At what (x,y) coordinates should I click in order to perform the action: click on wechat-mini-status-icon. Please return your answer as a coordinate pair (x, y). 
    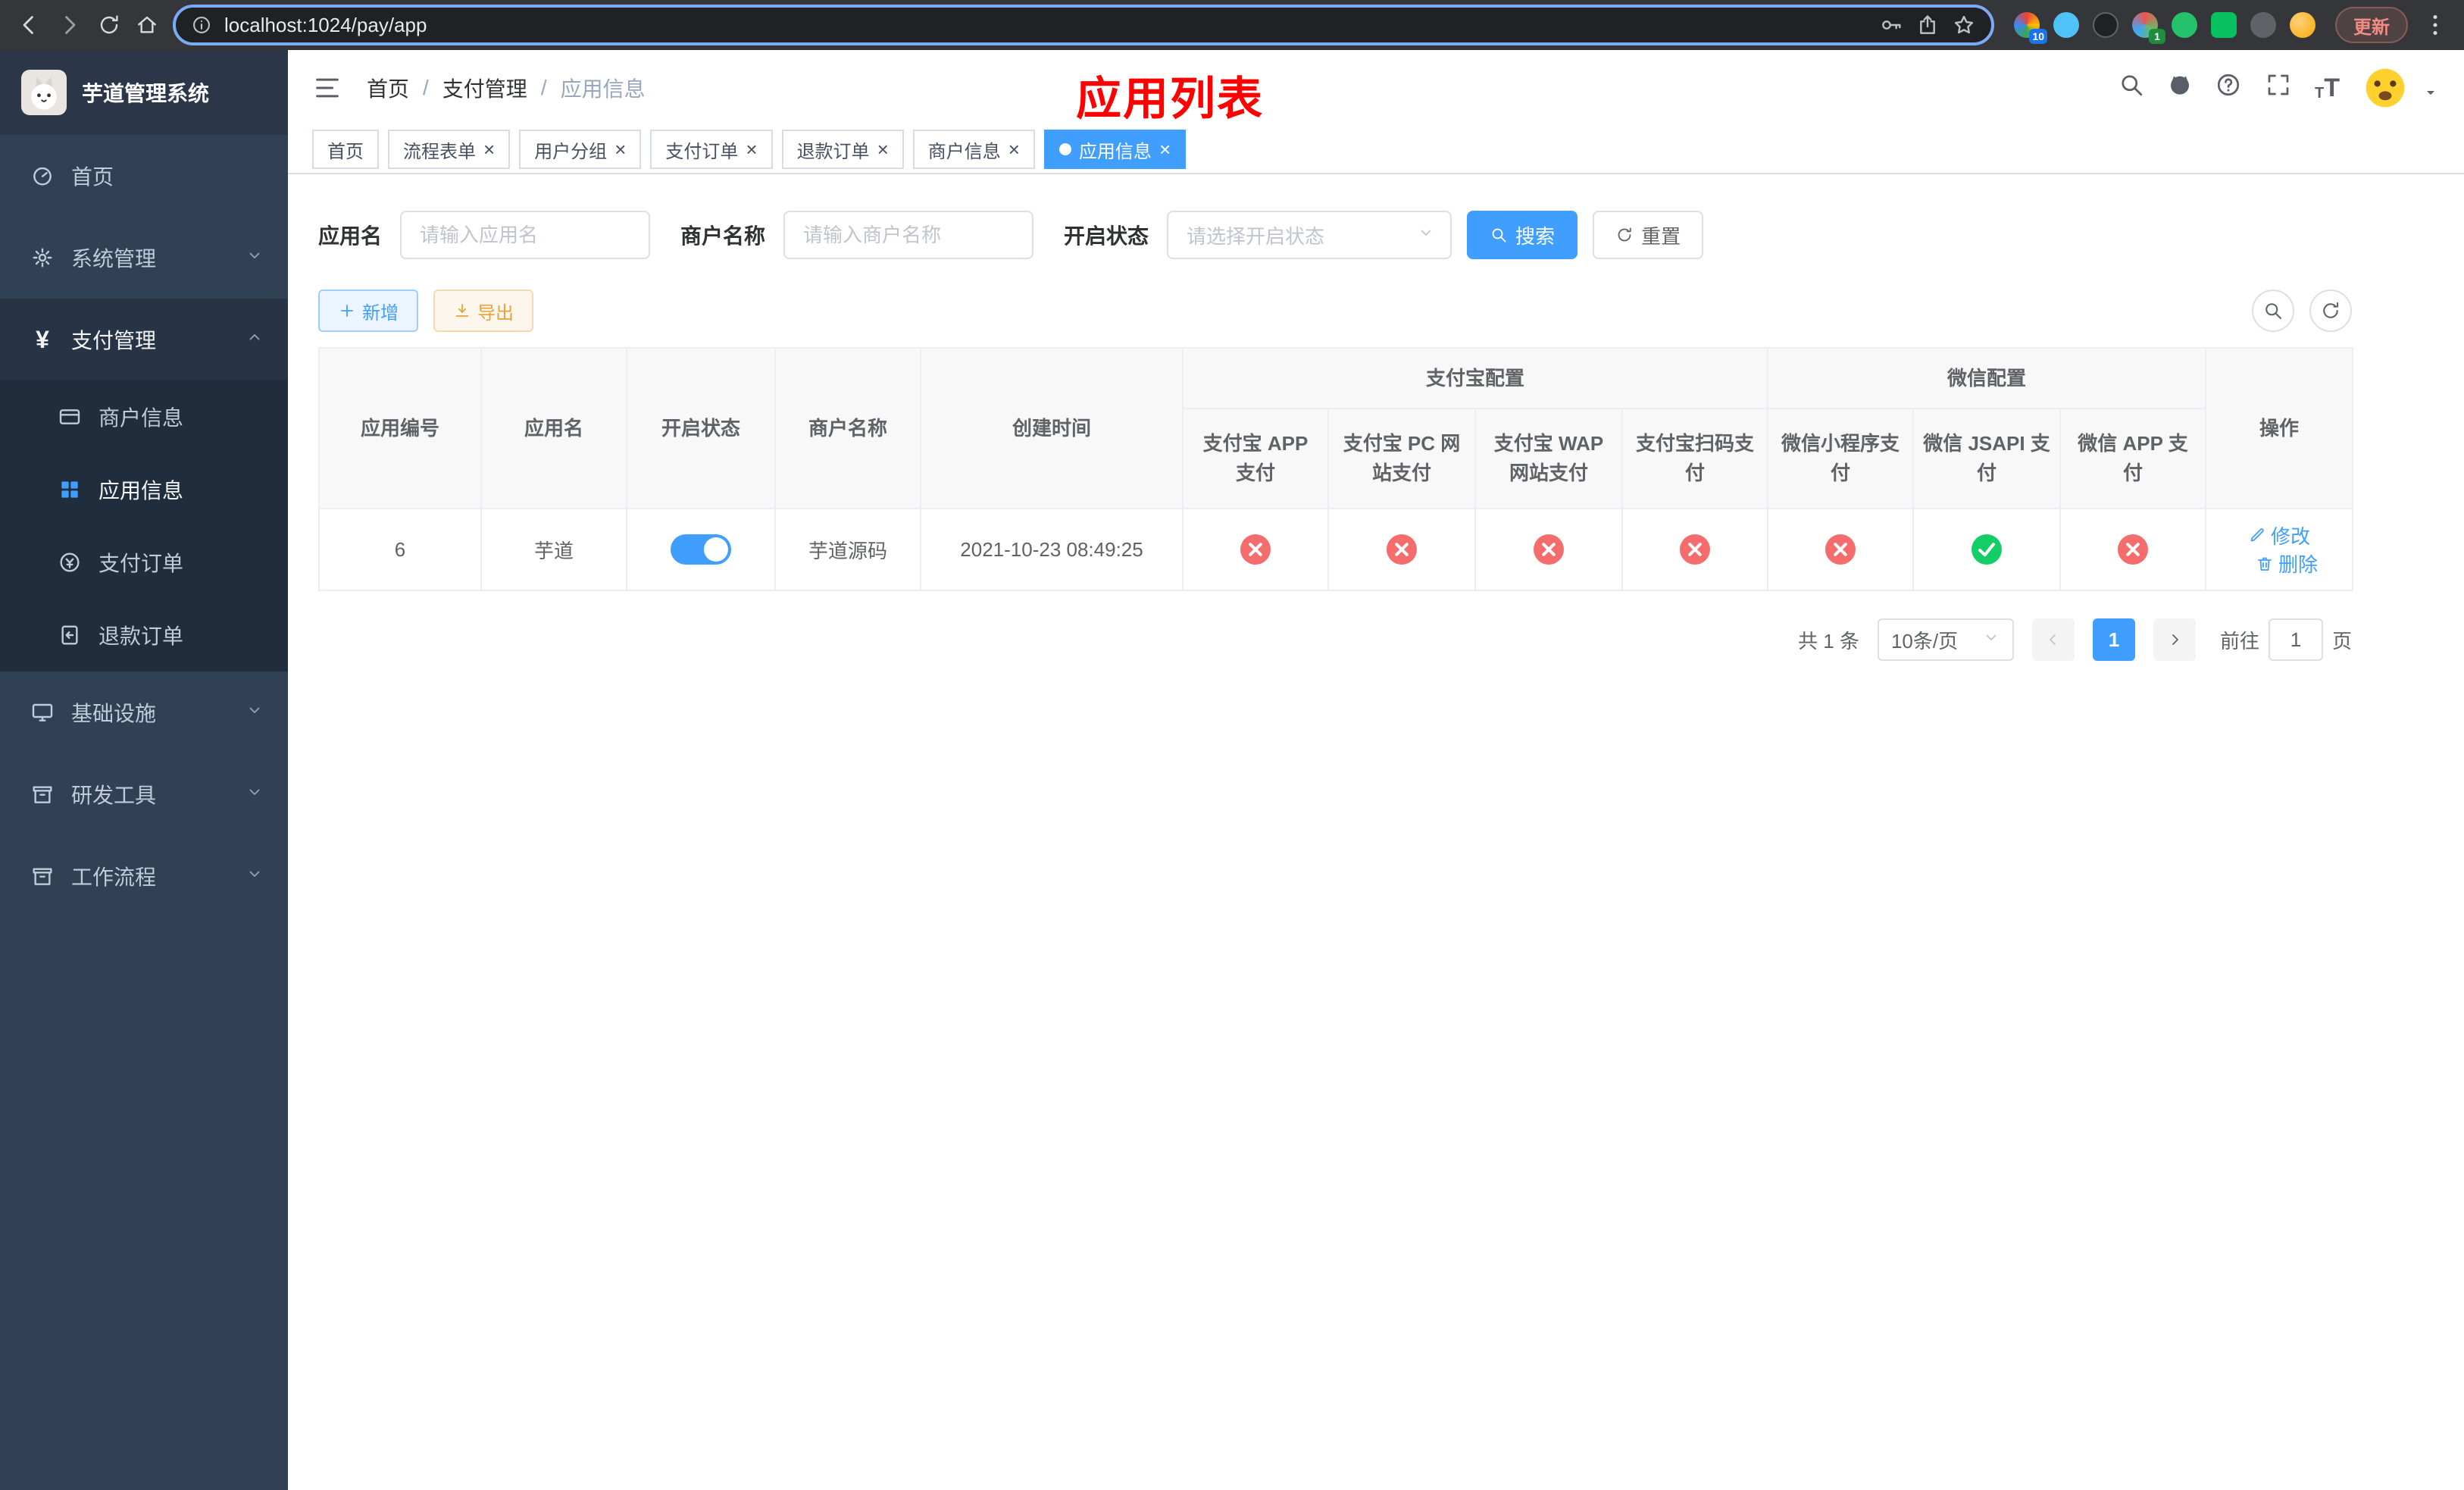
    Looking at the image, I should click on (1840, 550).